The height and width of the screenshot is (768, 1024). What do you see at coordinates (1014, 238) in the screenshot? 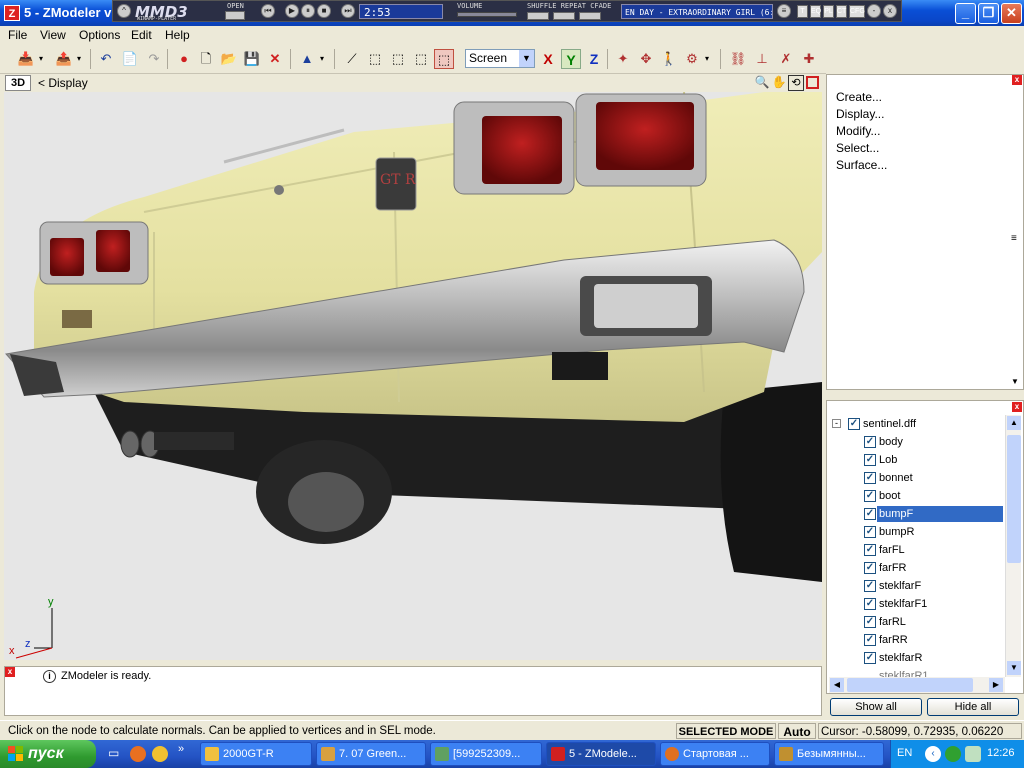
I see `panel-grip-icon: ≡` at bounding box center [1014, 238].